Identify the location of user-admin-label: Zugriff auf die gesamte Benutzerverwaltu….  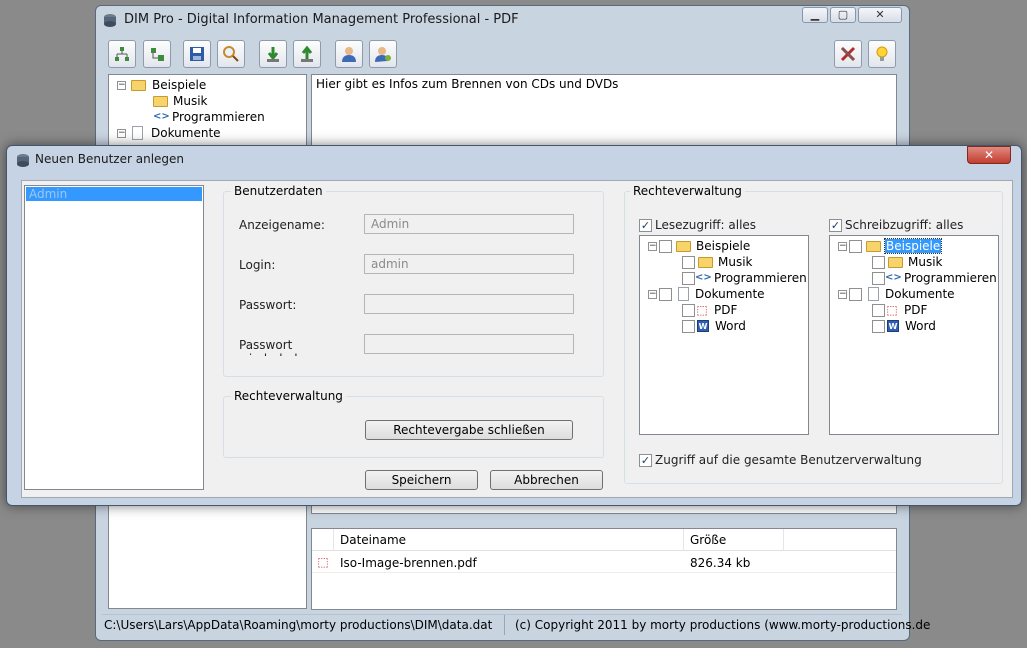
(788, 460).